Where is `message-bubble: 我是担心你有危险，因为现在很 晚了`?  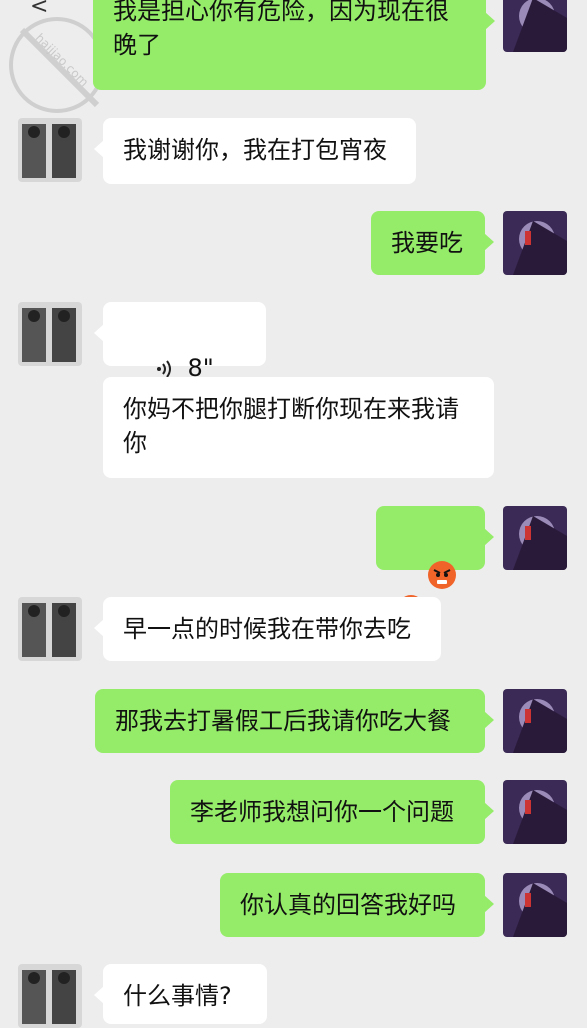
message-bubble: 我是担心你有危险，因为现在很 晚了 is located at coordinates (294, 45).